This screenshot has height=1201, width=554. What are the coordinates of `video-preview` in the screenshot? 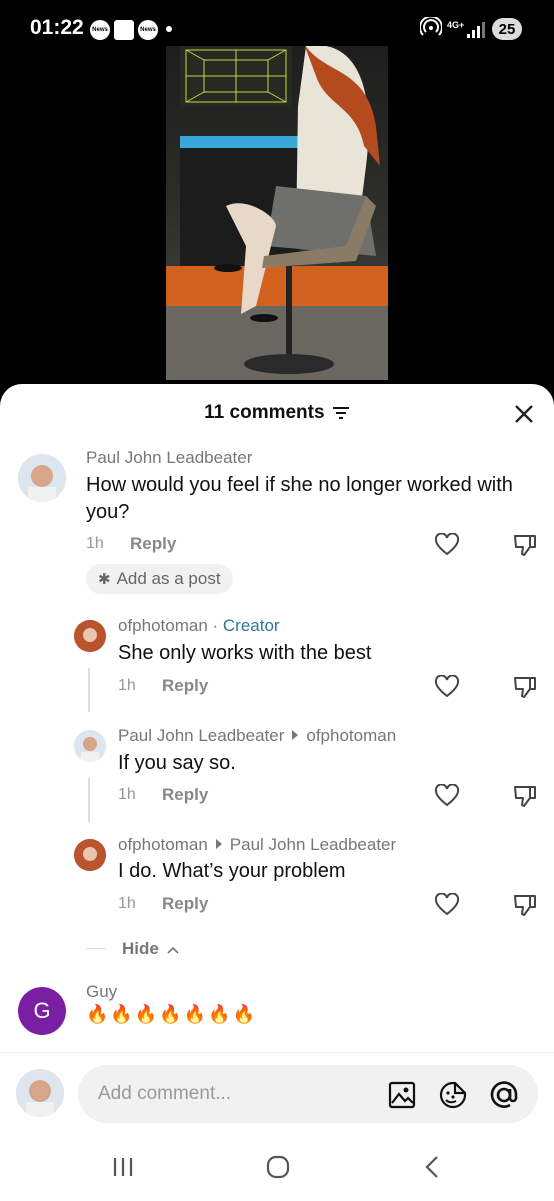 It's located at (277, 213).